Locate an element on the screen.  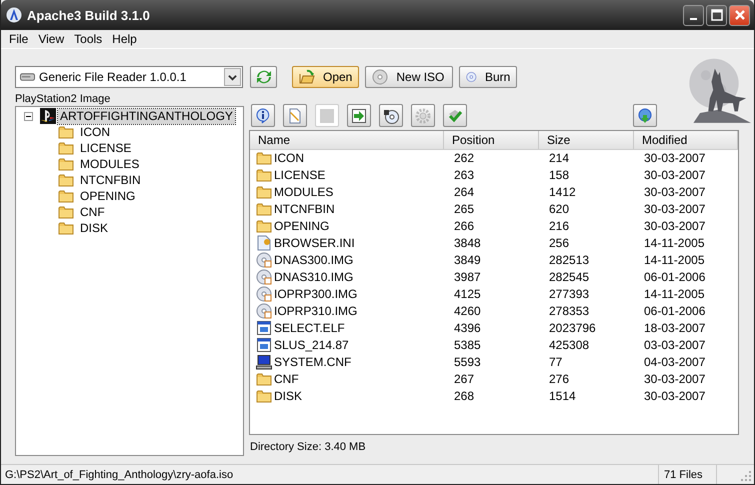
table-cell-text: 268 is located at coordinates (464, 396).